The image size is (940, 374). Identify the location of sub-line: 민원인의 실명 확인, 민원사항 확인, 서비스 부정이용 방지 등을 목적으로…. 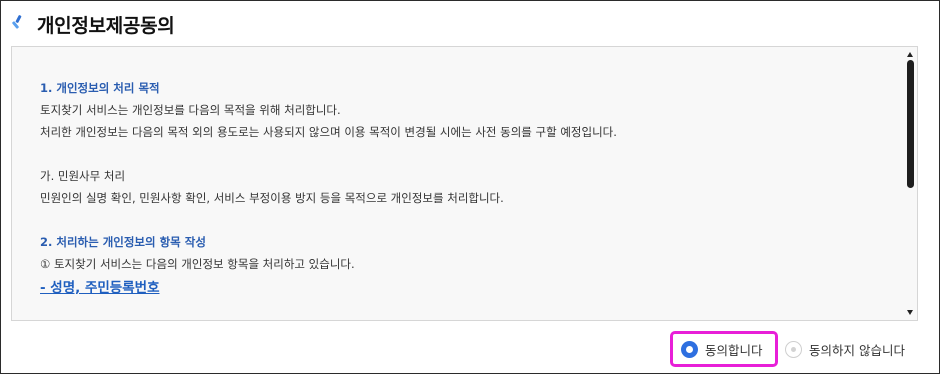
(272, 198).